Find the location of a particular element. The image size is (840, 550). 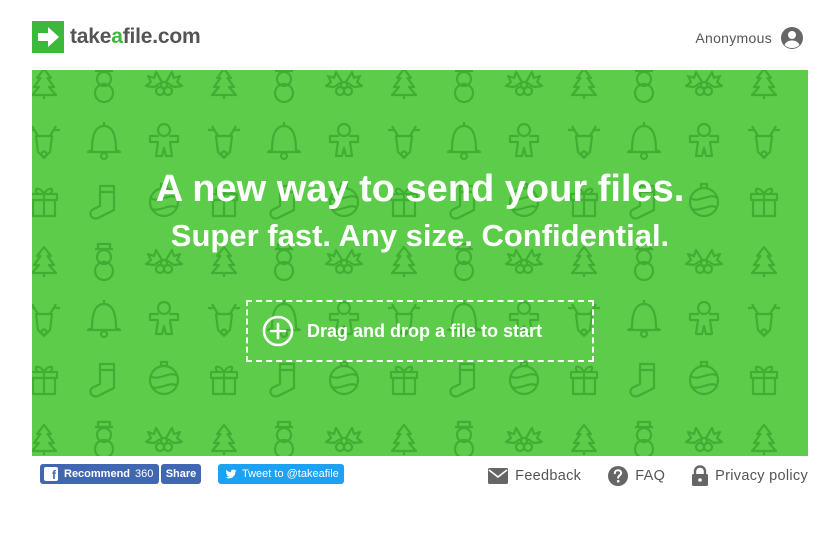

twitter-bird-icon is located at coordinates (231, 474).